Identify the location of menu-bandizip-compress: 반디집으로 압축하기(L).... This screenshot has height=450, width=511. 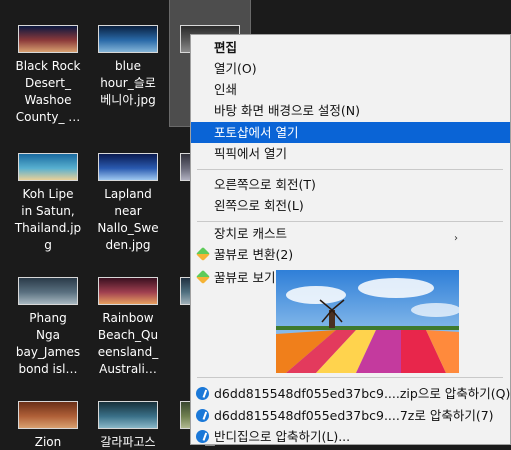
(350, 436).